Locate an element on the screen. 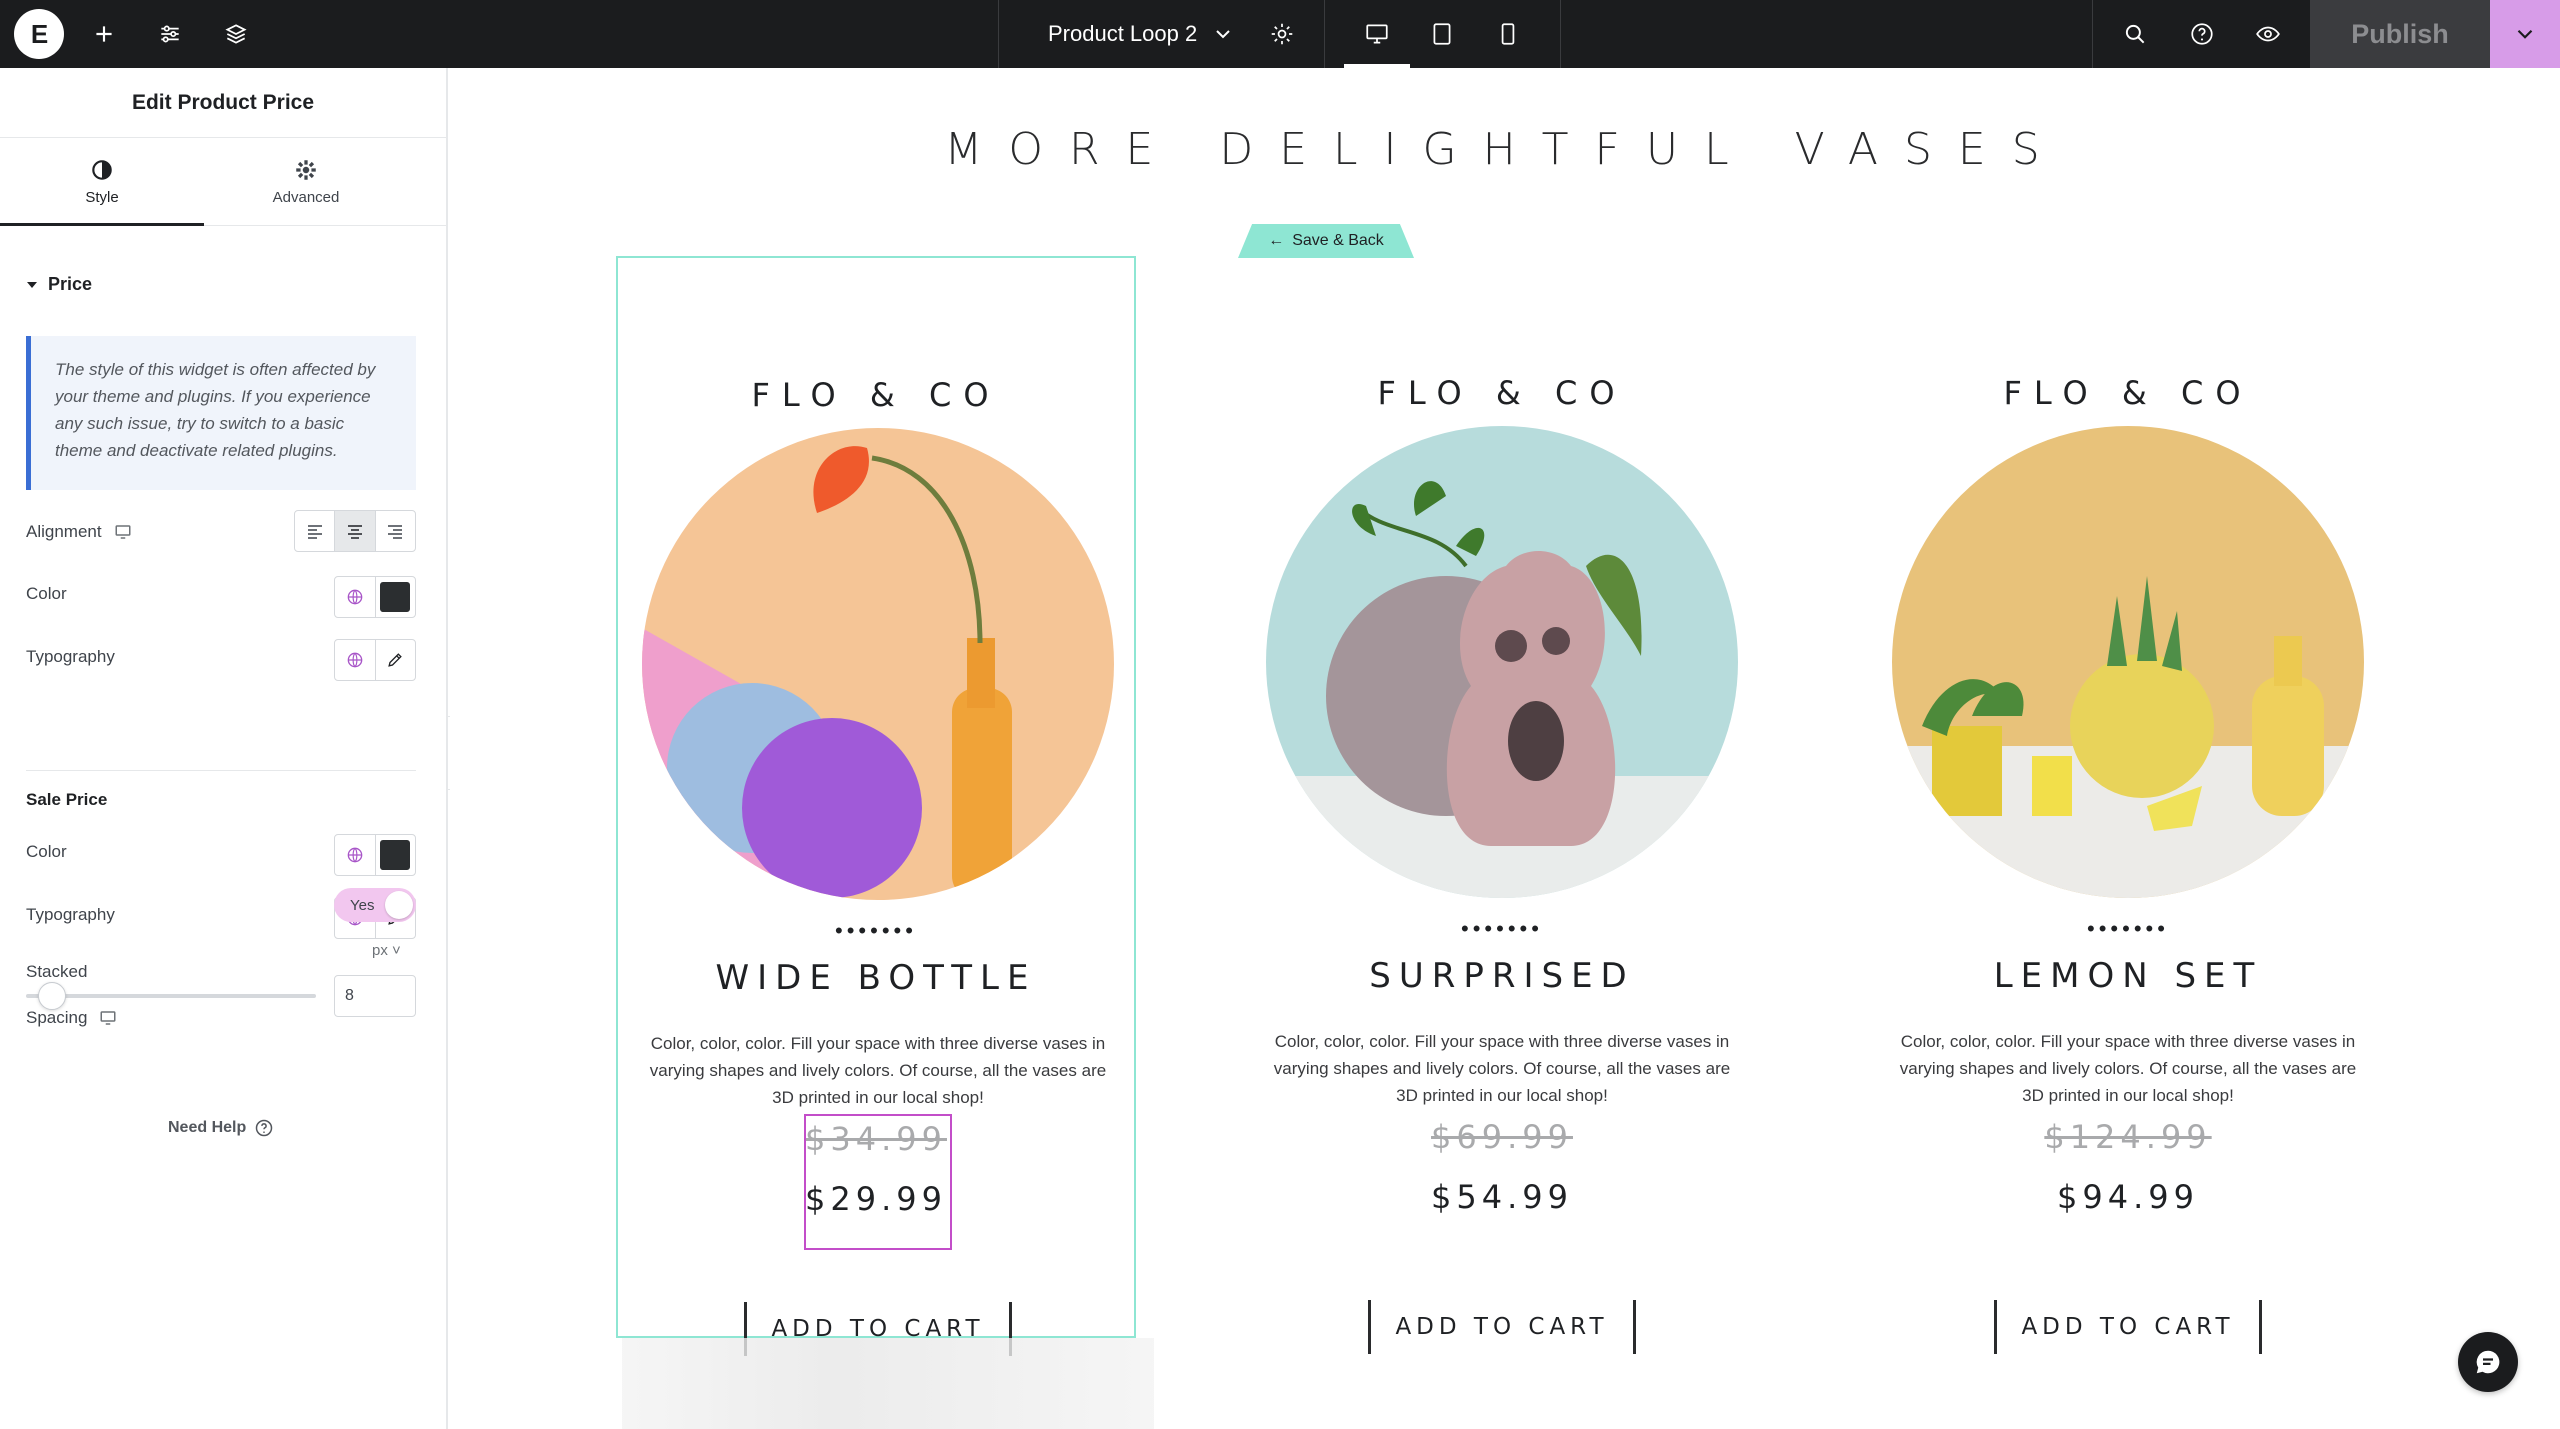 The height and width of the screenshot is (1429, 2560). page-settings-button is located at coordinates (1282, 34).